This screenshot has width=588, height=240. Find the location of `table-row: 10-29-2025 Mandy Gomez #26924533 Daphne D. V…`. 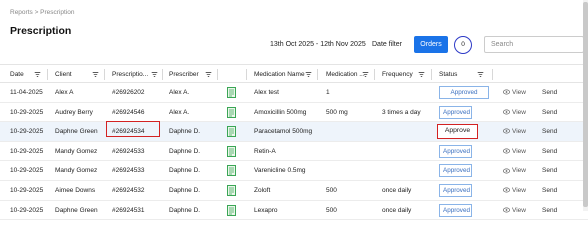

table-row: 10-29-2025 Mandy Gomez #26924533 Daphne D. V… is located at coordinates (294, 171).